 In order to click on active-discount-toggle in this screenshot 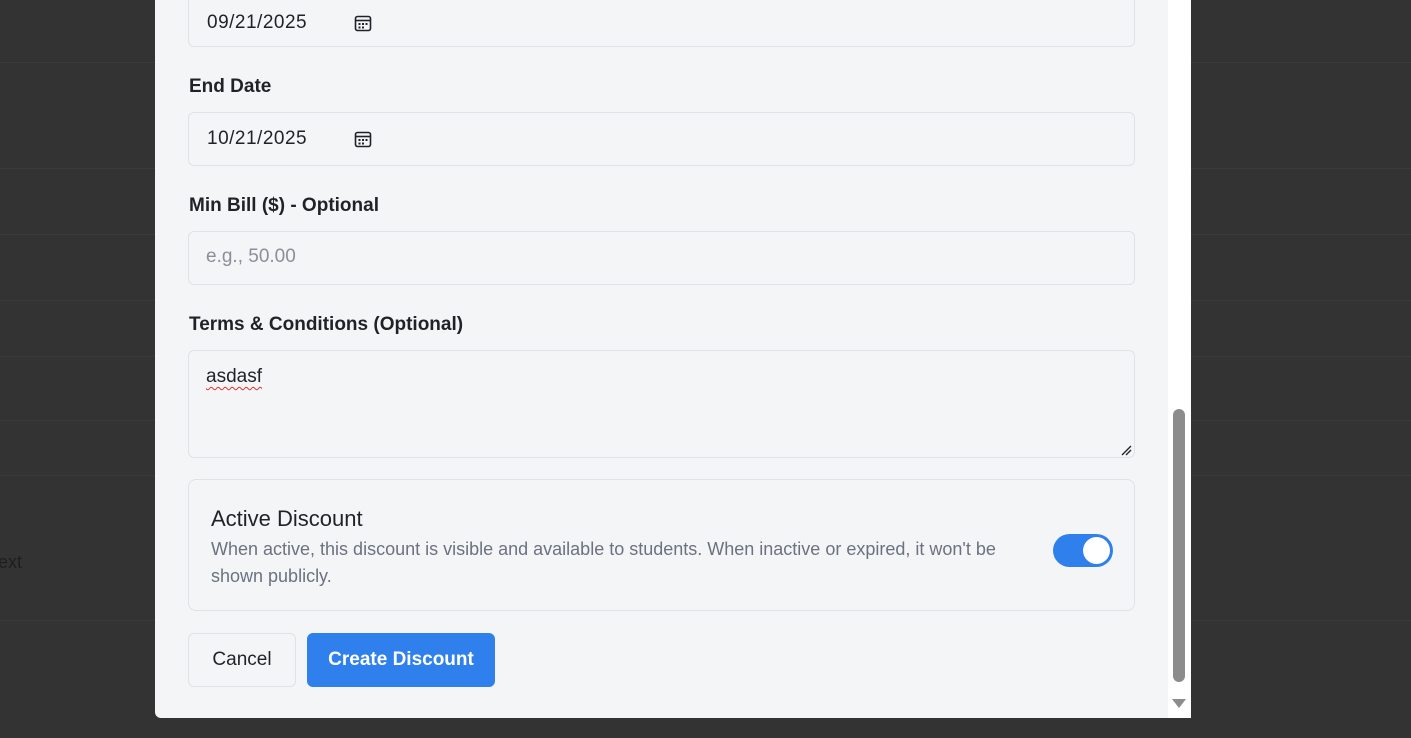, I will do `click(1083, 550)`.